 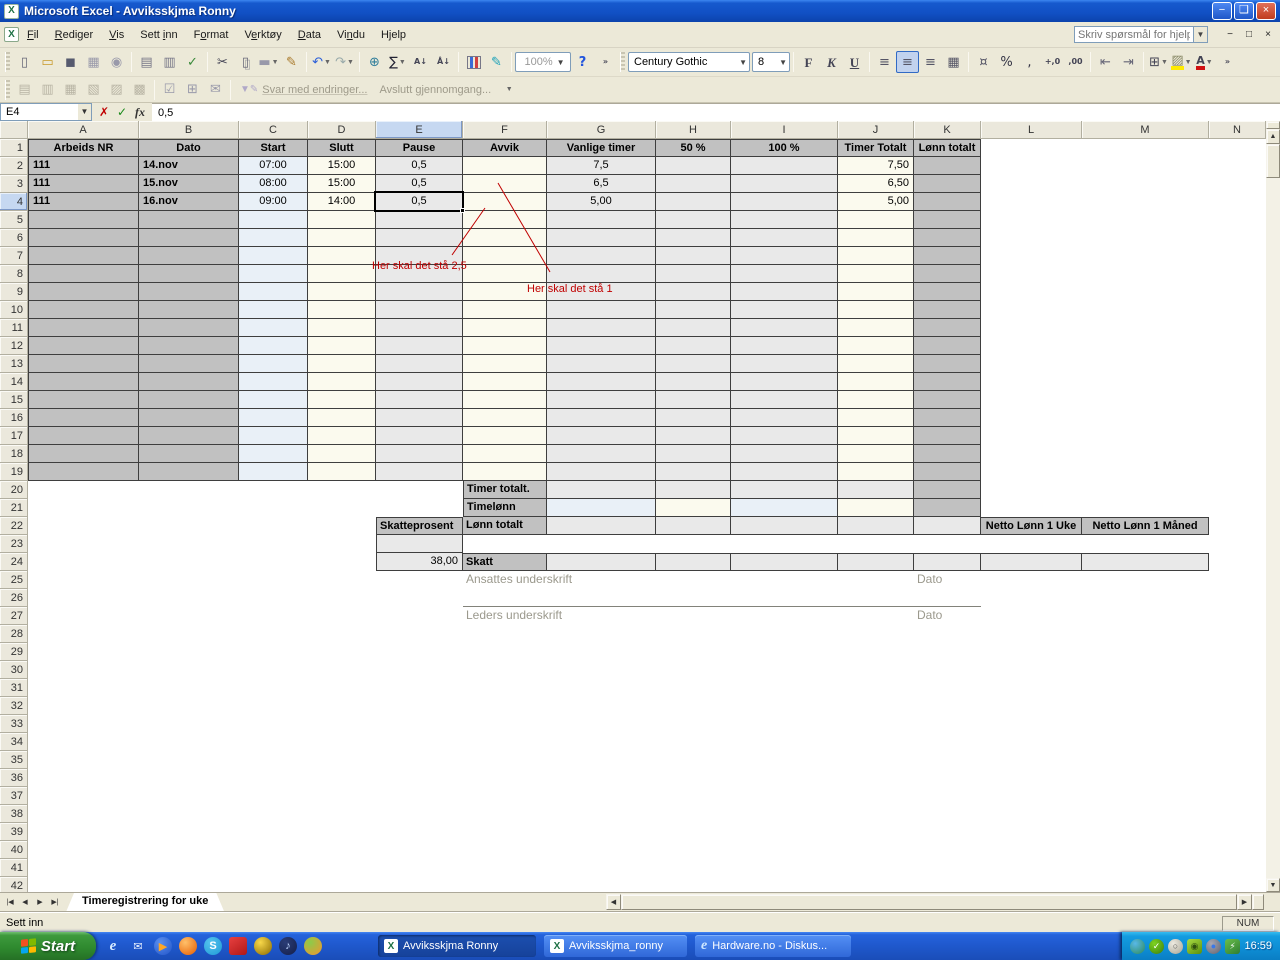 What do you see at coordinates (693, 148) in the screenshot?
I see `cell-H1: 50 %` at bounding box center [693, 148].